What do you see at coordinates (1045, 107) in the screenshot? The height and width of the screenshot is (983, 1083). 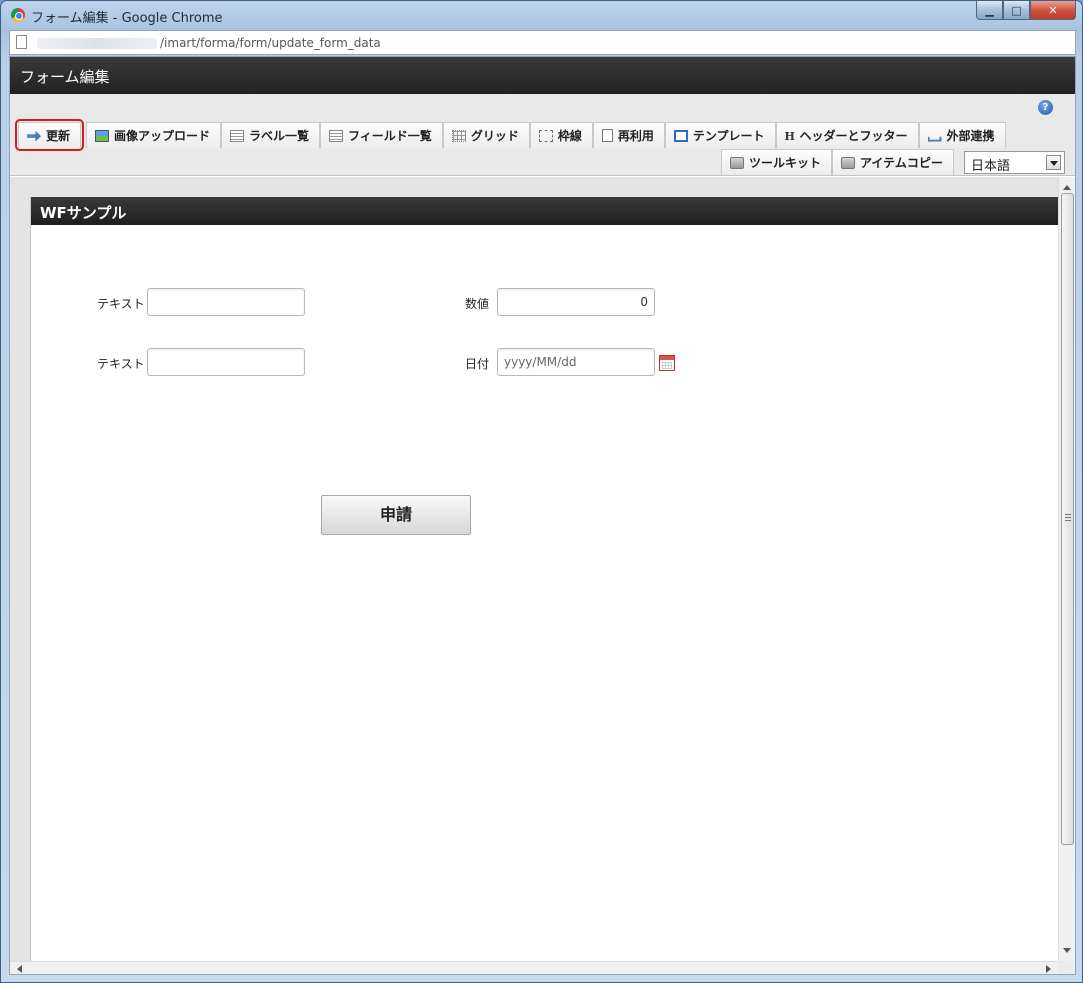 I see `help-icon: ?` at bounding box center [1045, 107].